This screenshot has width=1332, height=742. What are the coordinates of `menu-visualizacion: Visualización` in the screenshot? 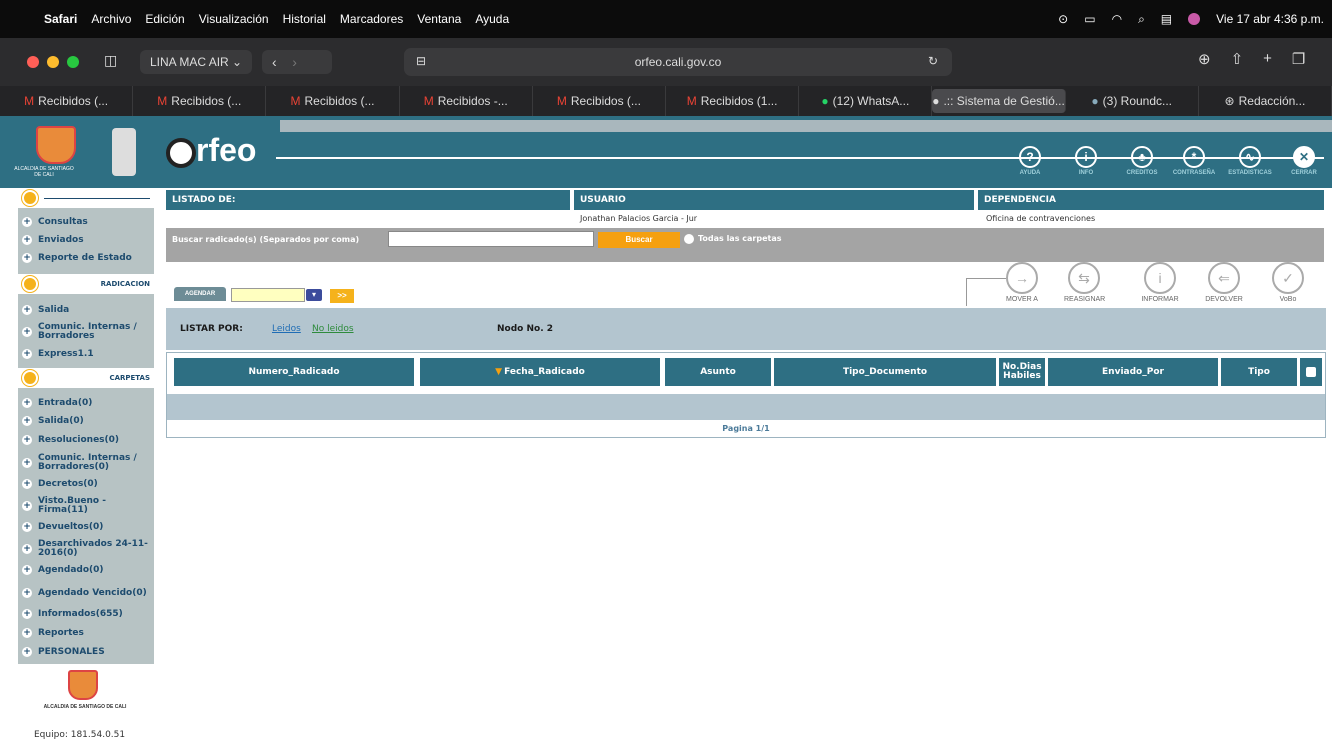 It's located at (234, 19).